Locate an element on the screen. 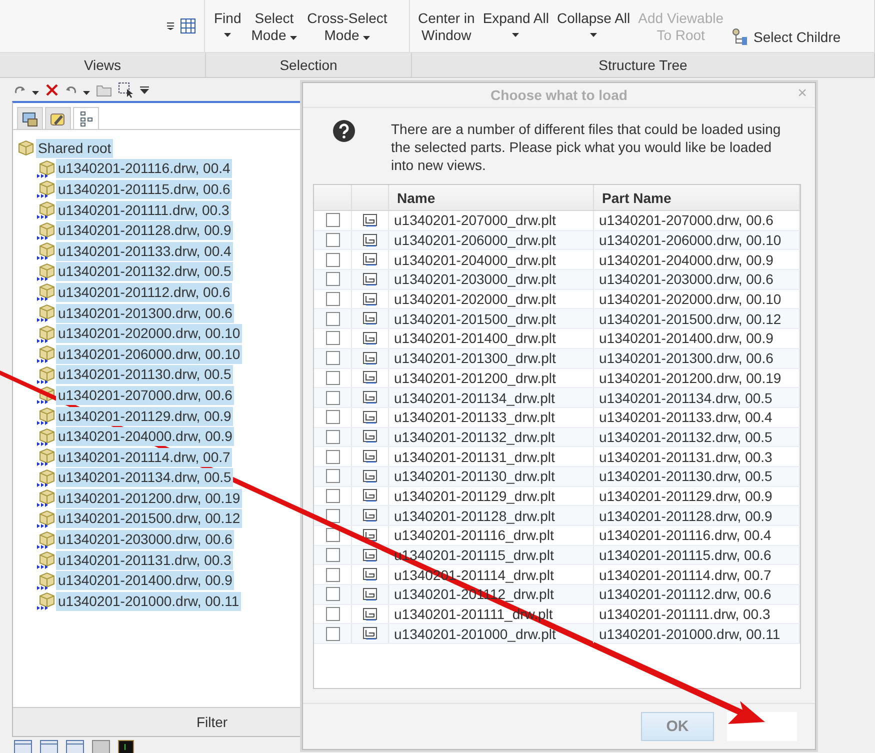 This screenshot has height=753, width=875. window-icon is located at coordinates (101, 746).